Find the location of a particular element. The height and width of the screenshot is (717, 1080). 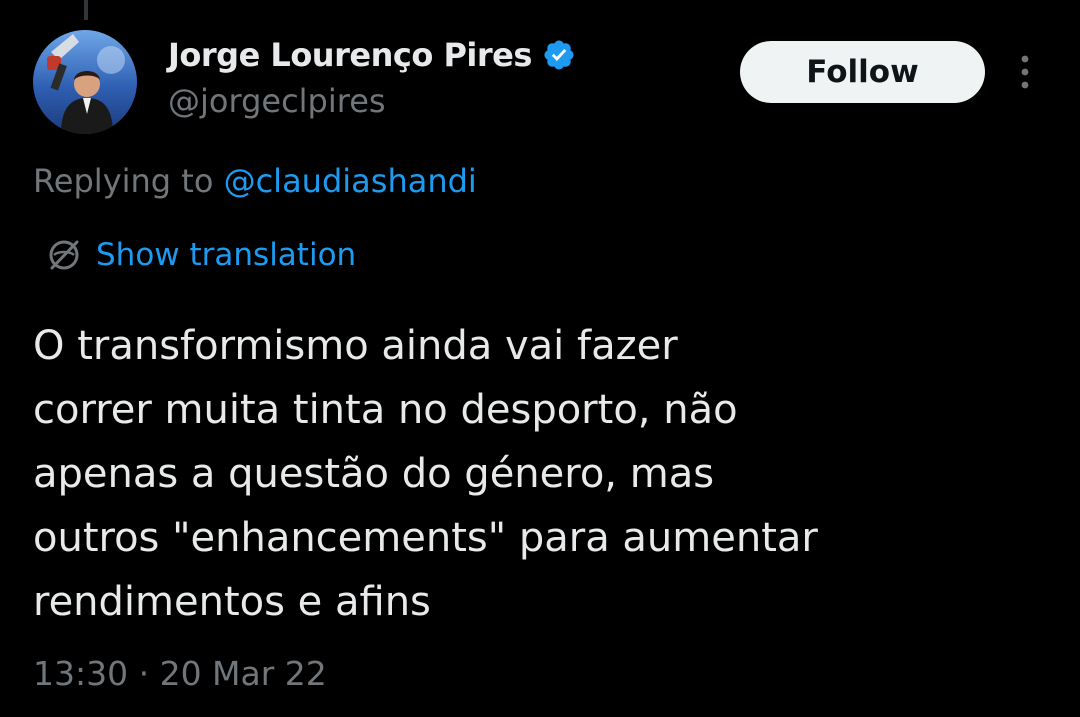

replying-to-line: Replying to @claudiashandi is located at coordinates (255, 181).